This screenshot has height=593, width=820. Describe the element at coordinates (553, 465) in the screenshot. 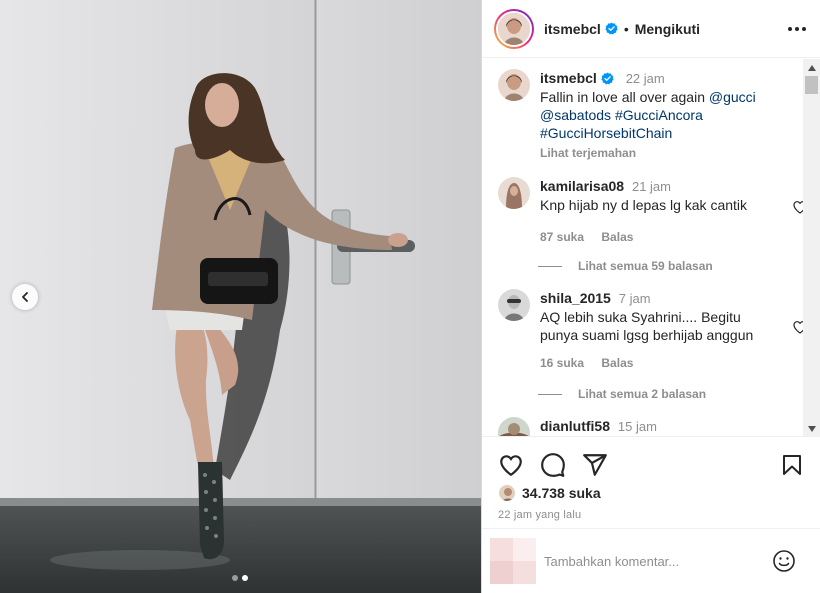

I see `comment-icon` at that location.